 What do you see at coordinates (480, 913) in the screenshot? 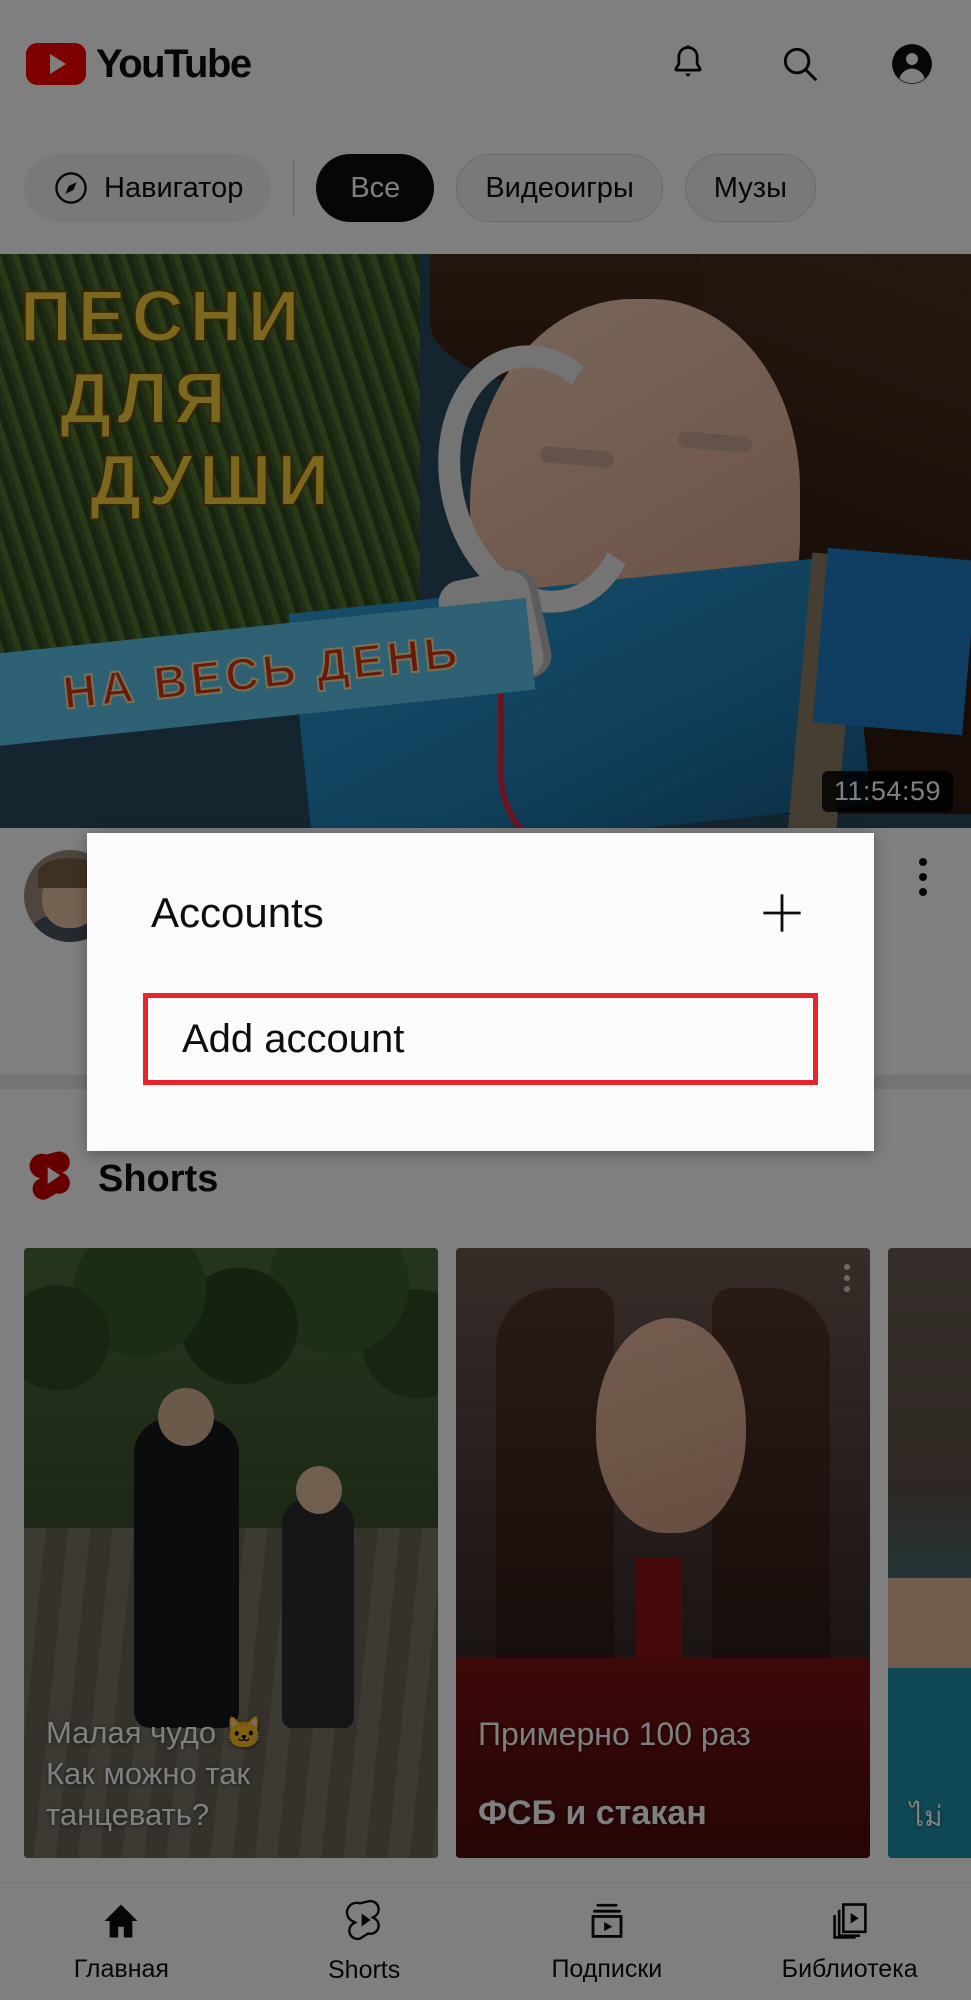
I see `accounts-dialog-header: Accounts` at bounding box center [480, 913].